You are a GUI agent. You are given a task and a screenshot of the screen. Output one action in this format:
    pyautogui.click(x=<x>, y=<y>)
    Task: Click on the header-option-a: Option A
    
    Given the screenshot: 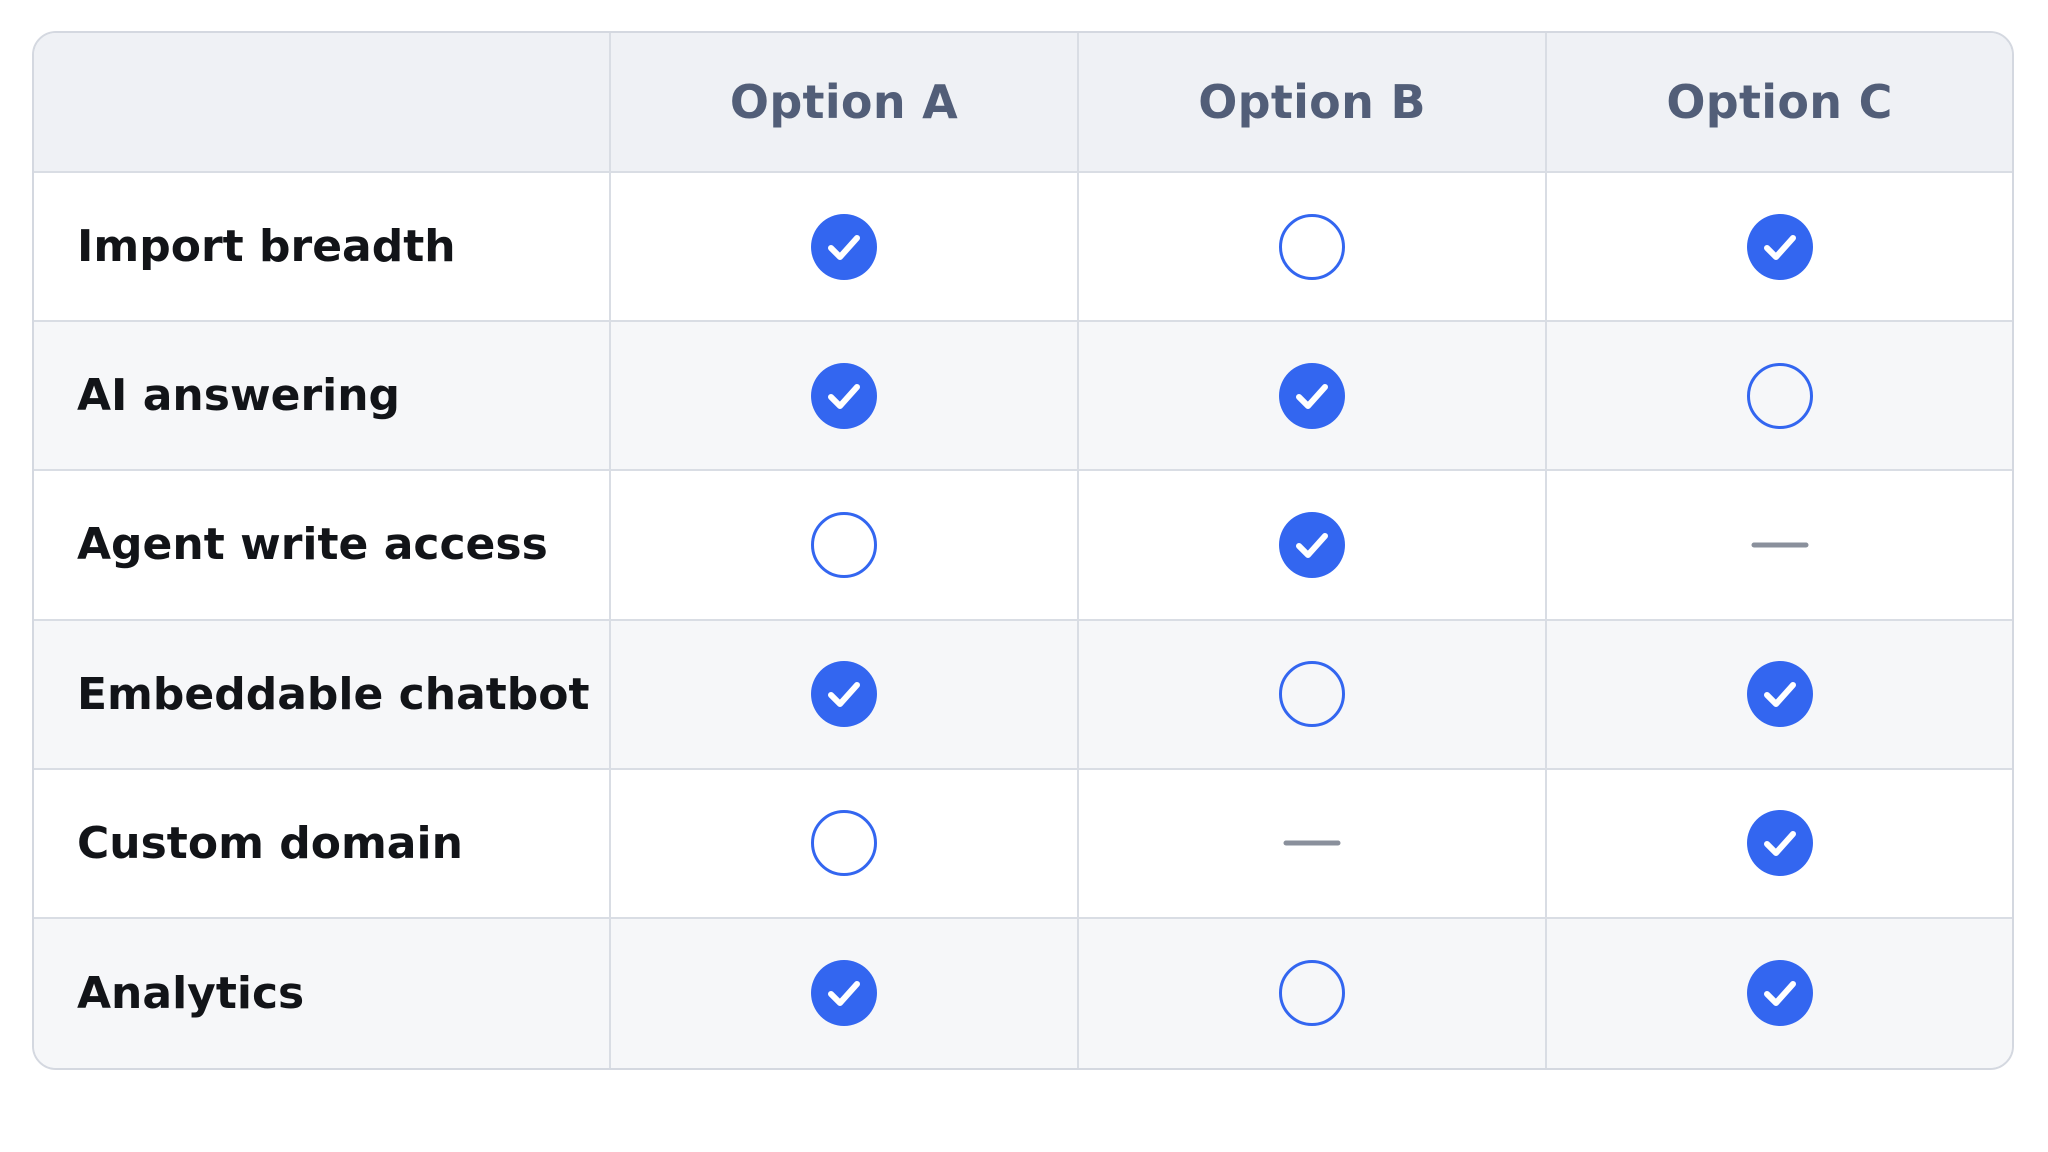 What is the action you would take?
    pyautogui.click(x=845, y=103)
    